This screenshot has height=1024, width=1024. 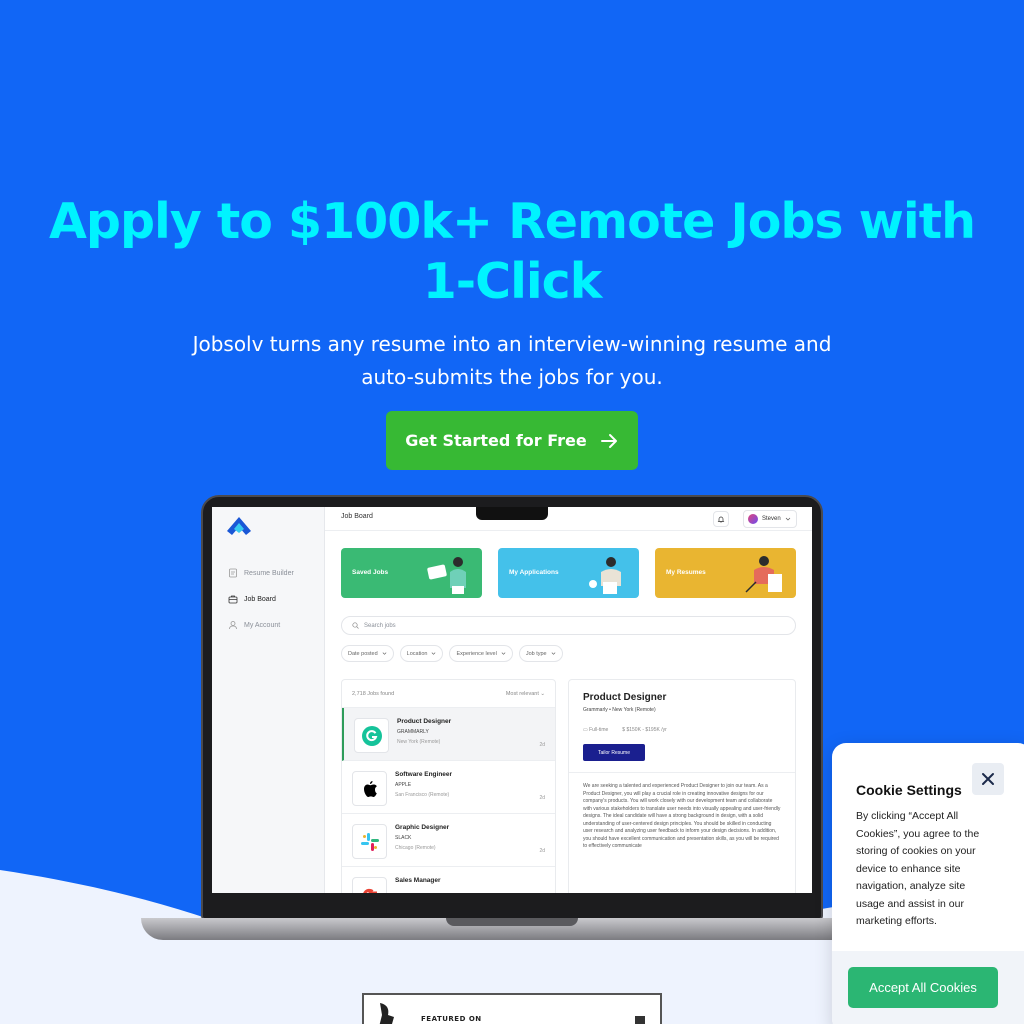 What do you see at coordinates (644, 730) in the screenshot?
I see `salary-range: $ $150K - $195K /yr` at bounding box center [644, 730].